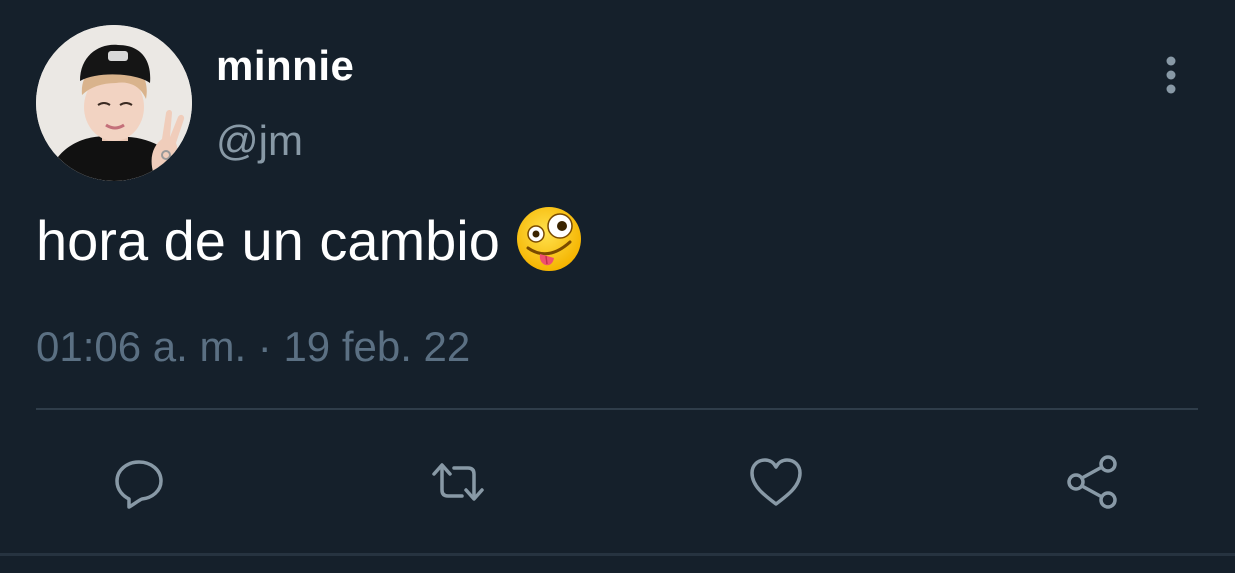 This screenshot has height=573, width=1235. Describe the element at coordinates (259, 141) in the screenshot. I see `user-handle: @jm` at that location.